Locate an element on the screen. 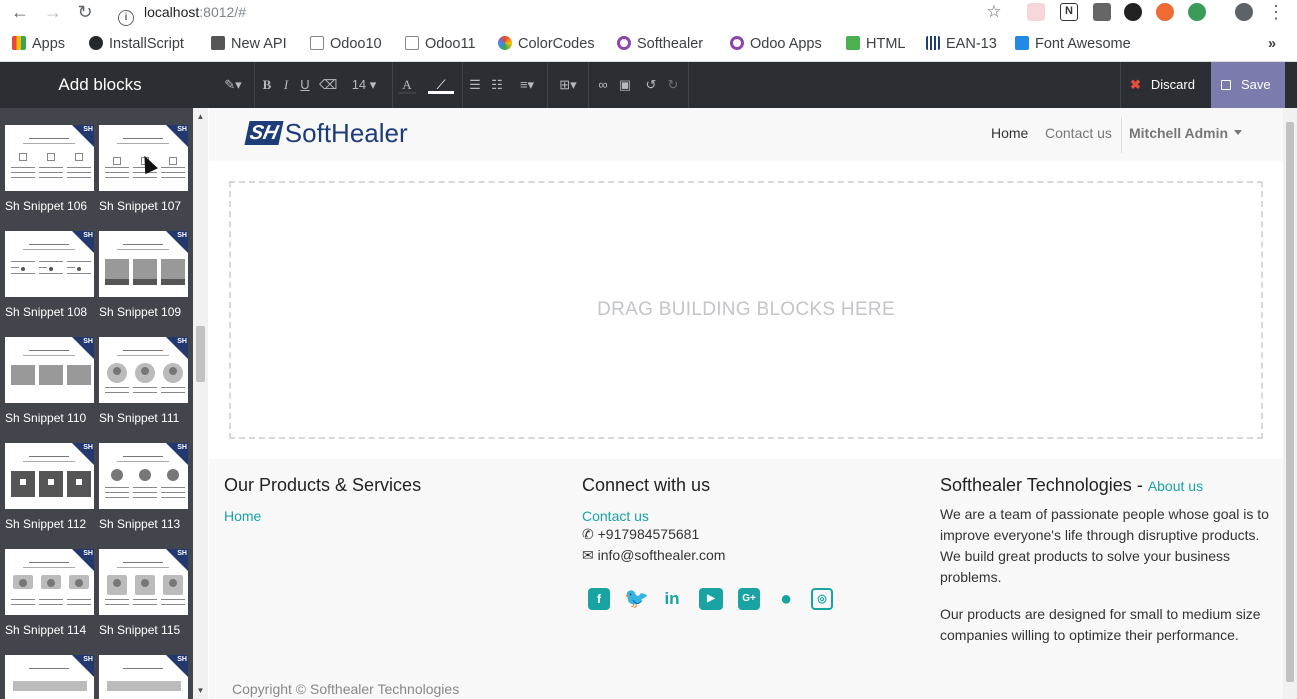  page-scrollbar is located at coordinates (1290, 403).